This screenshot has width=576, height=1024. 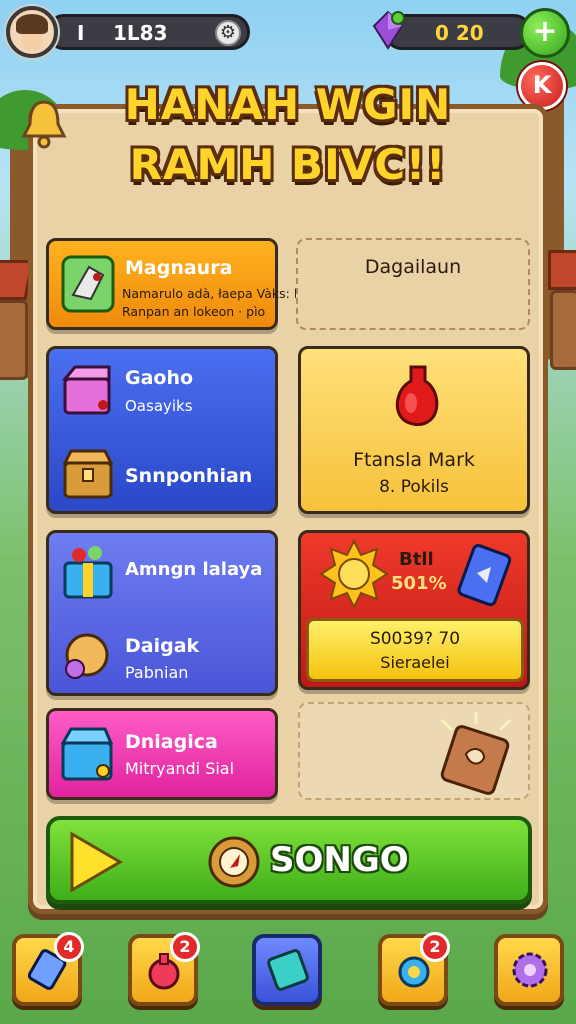 What do you see at coordinates (415, 639) in the screenshot?
I see `offer-price: S0039? 70` at bounding box center [415, 639].